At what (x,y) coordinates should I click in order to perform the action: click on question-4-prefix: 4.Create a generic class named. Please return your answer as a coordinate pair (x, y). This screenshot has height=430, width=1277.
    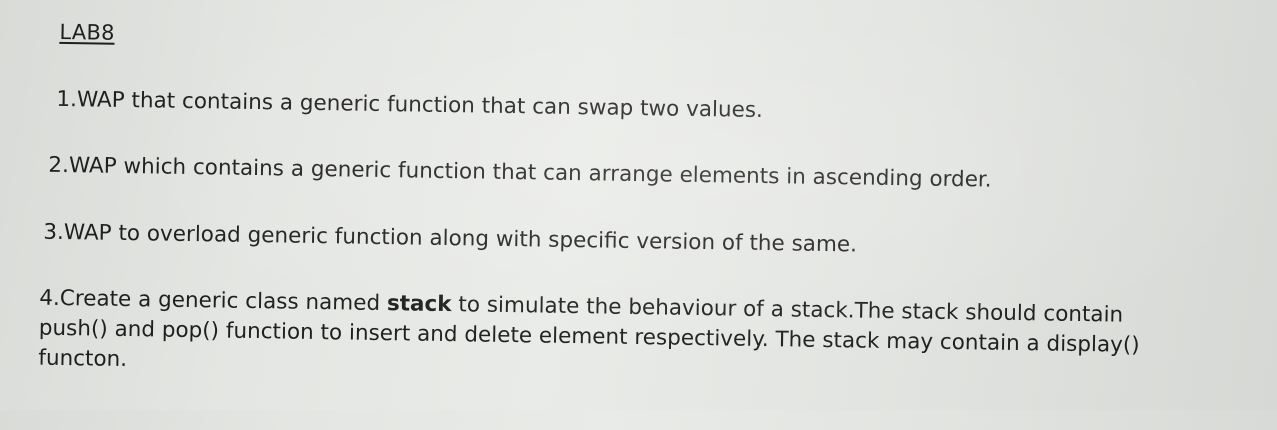
    Looking at the image, I should click on (213, 301).